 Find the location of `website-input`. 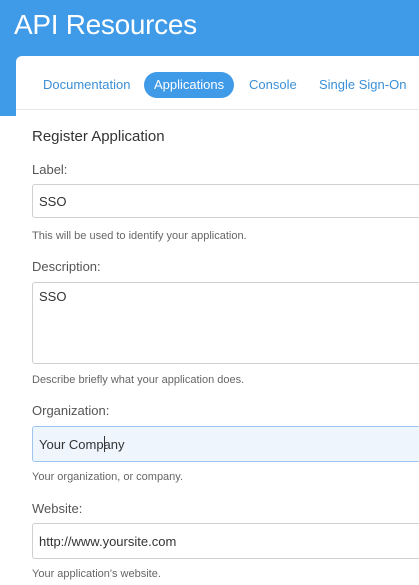

website-input is located at coordinates (225, 541).